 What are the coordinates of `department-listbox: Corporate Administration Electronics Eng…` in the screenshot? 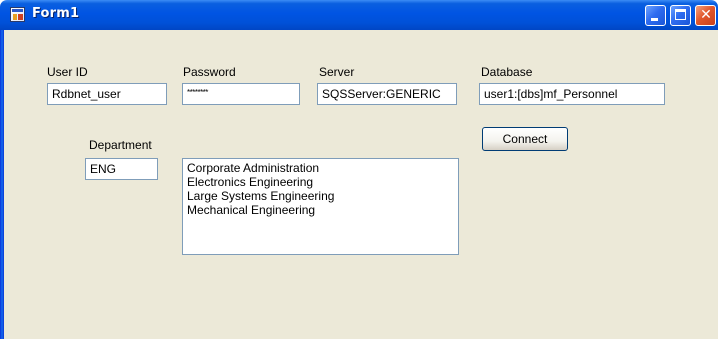 It's located at (320, 206).